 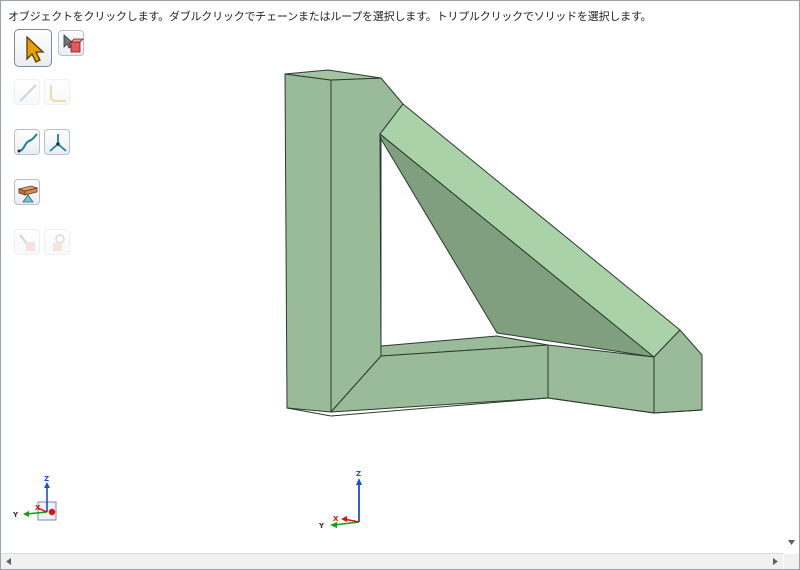 I want to click on origin-y-label: Y, so click(x=321, y=526).